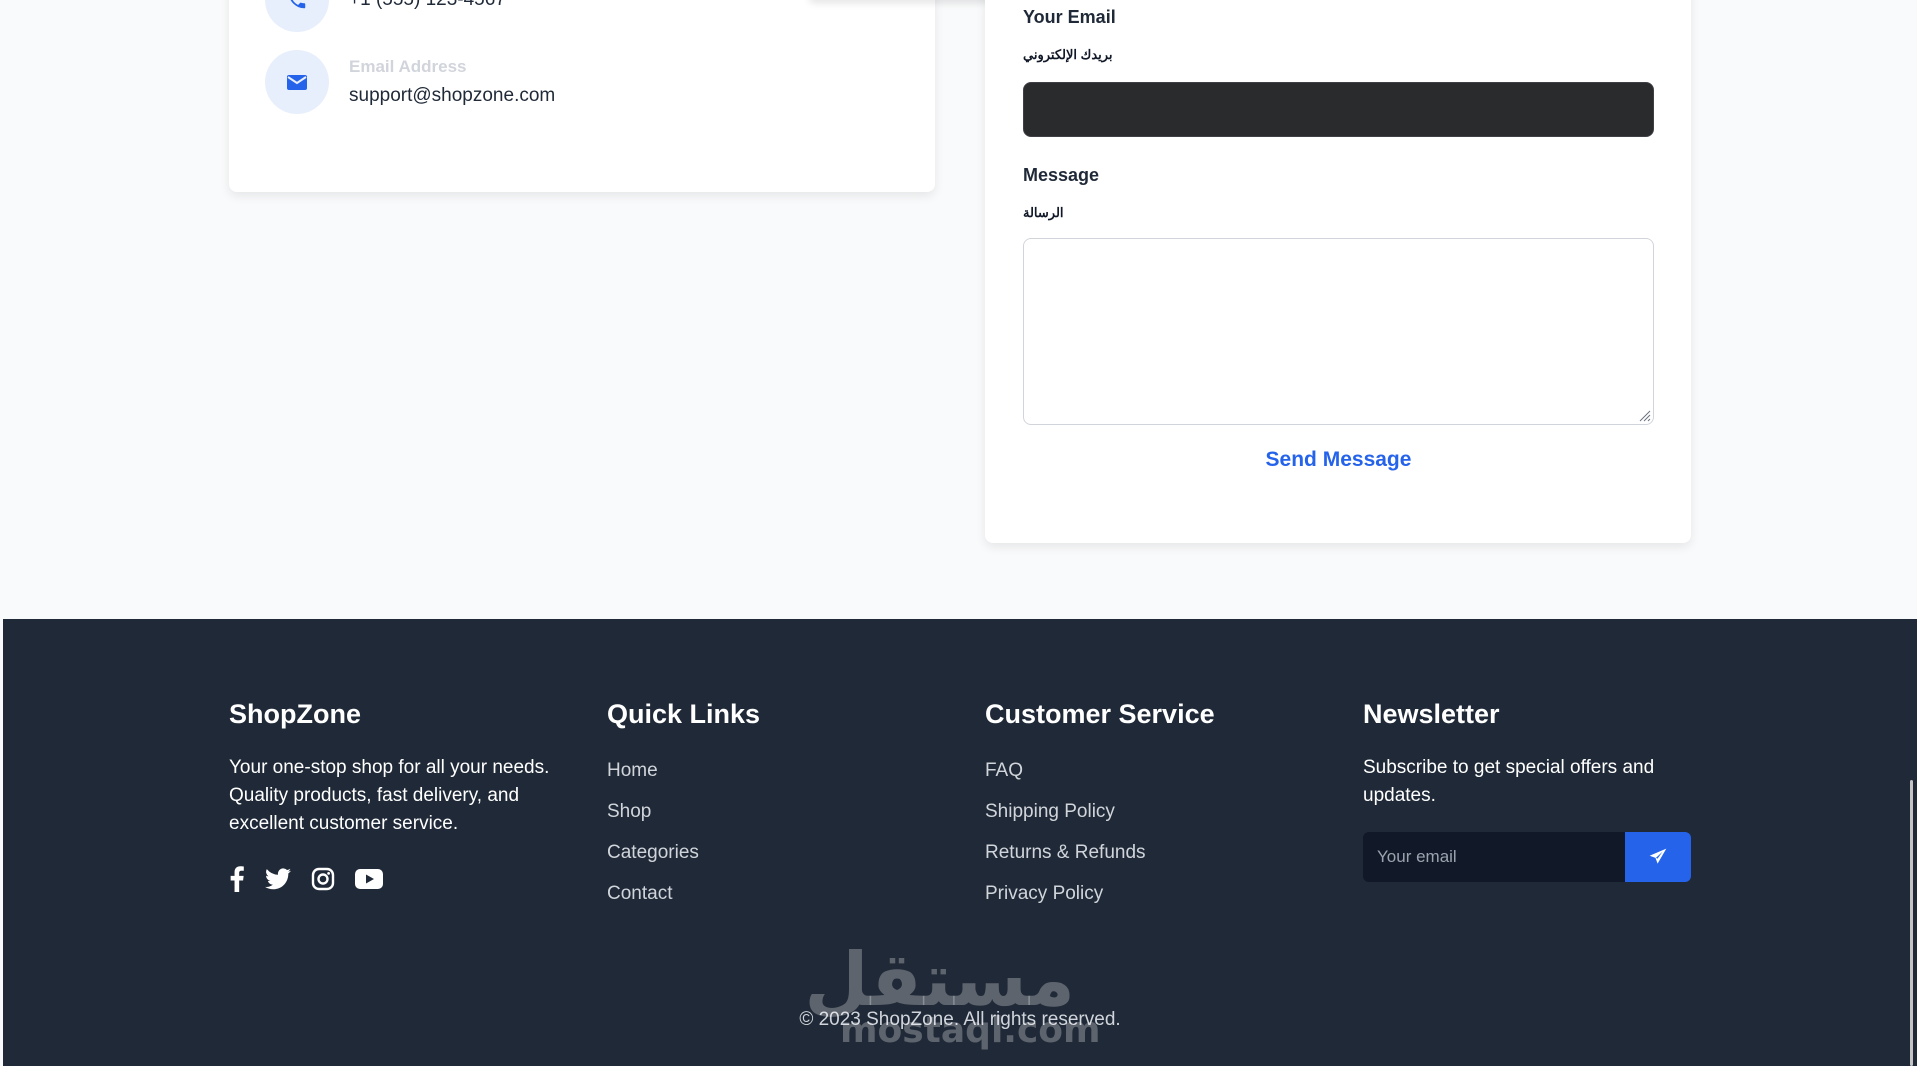  I want to click on customer-service-title: Customer Service, so click(1100, 714).